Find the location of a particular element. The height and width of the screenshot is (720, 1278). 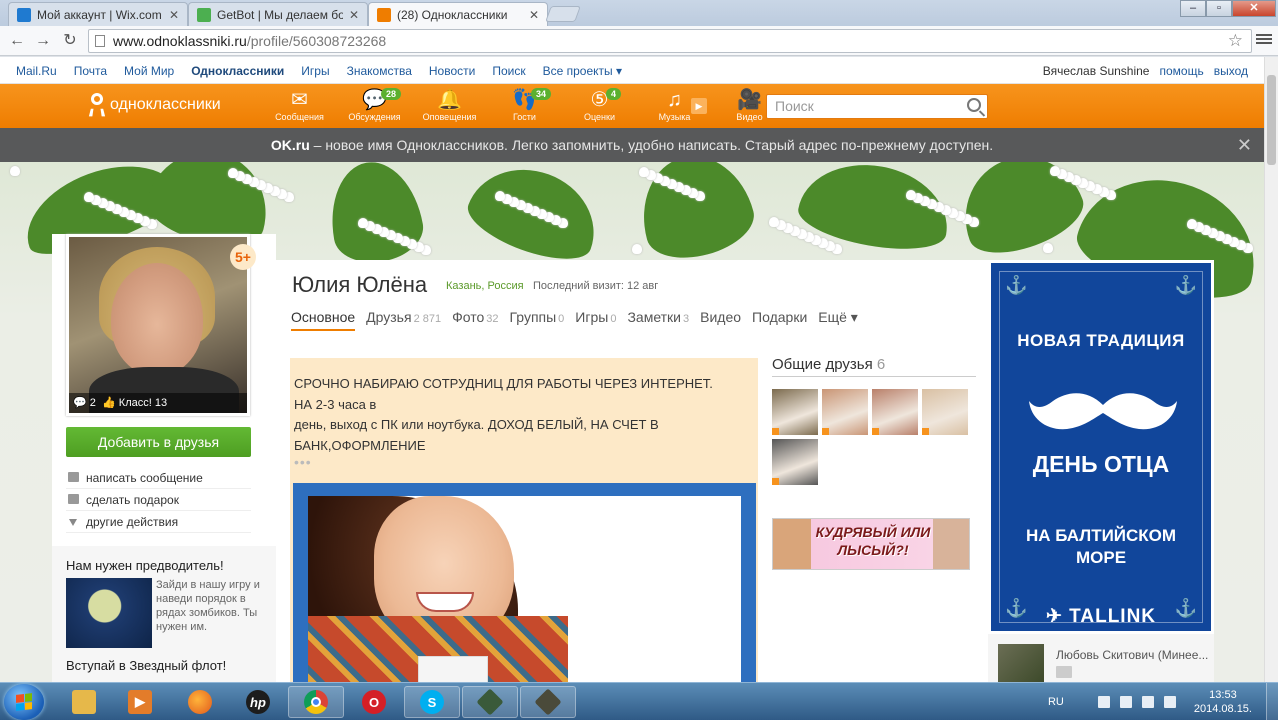

minimize-icon: – is located at coordinates (1193, 8).